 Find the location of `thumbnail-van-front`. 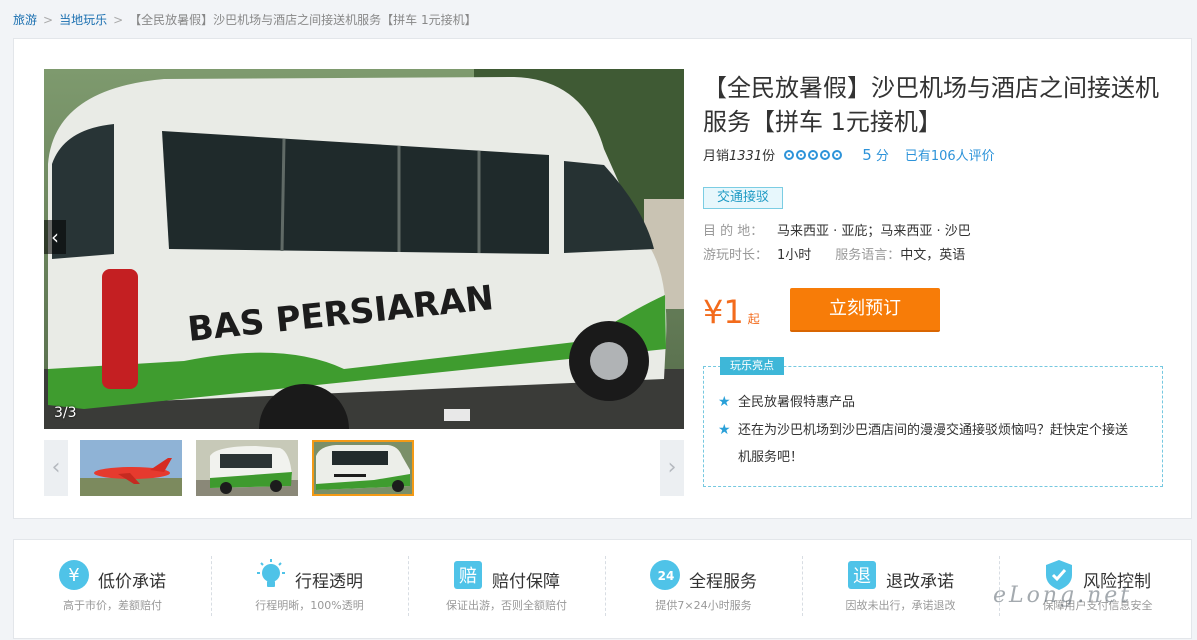

thumbnail-van-front is located at coordinates (247, 468).